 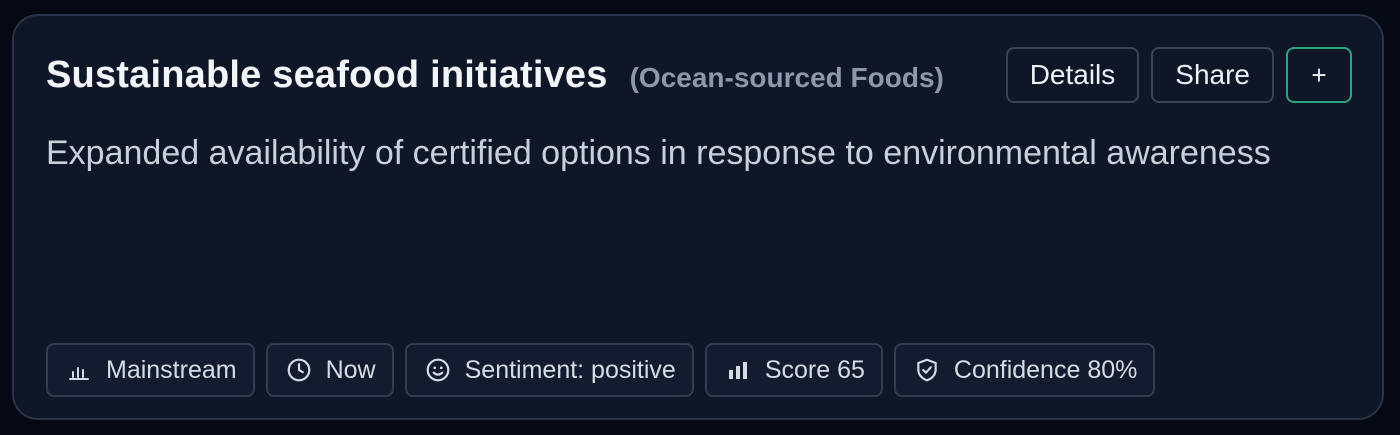 What do you see at coordinates (786, 77) in the screenshot?
I see `card-category: (Ocean-sourced Foods)` at bounding box center [786, 77].